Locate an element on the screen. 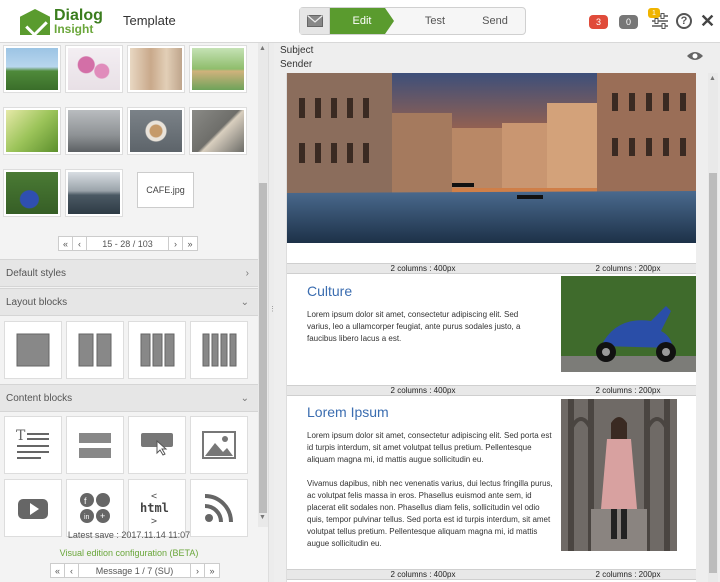  scooter-image is located at coordinates (32, 193).